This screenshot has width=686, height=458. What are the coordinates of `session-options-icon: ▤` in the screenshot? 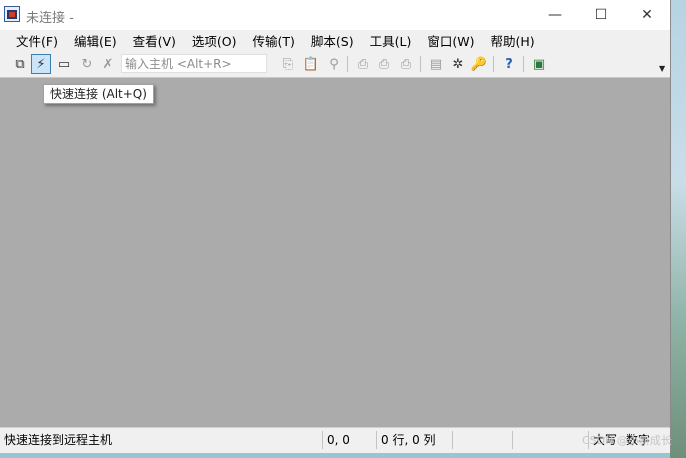 It's located at (436, 64).